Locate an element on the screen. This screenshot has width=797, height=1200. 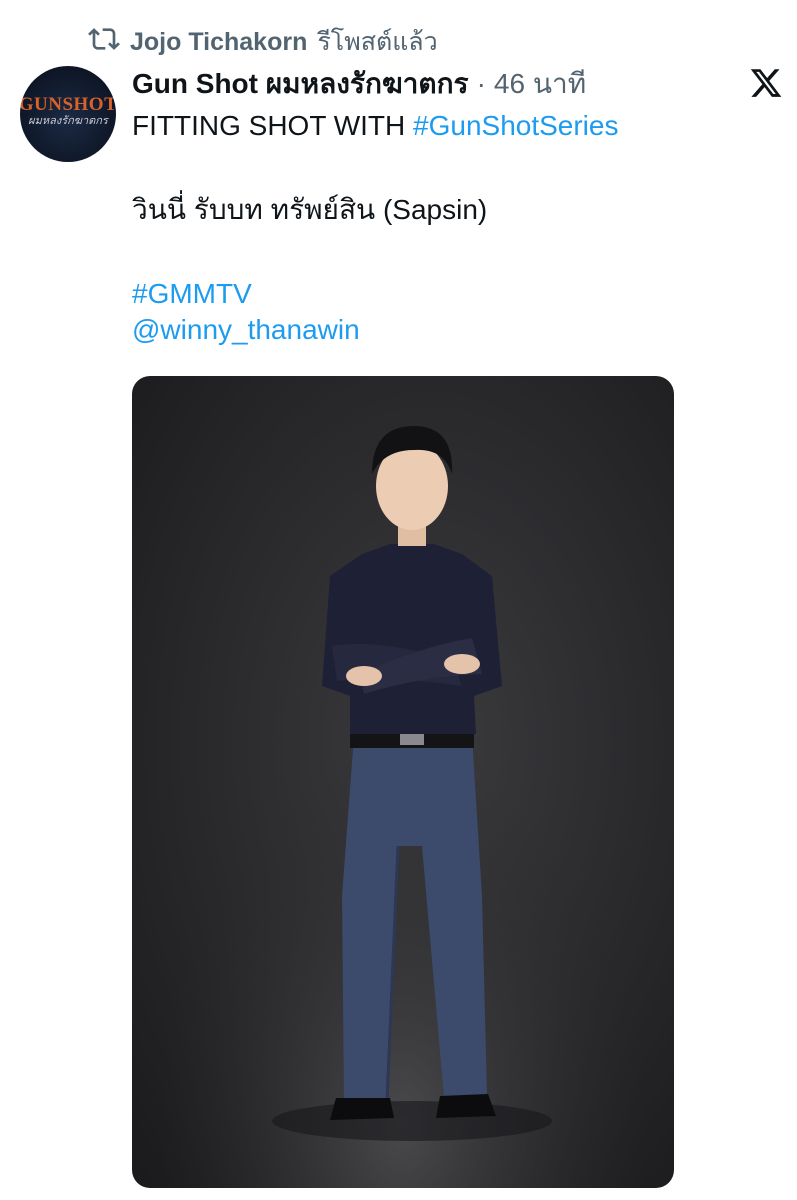
retweet-action: รีโพสต์แล้ว is located at coordinates (377, 42).